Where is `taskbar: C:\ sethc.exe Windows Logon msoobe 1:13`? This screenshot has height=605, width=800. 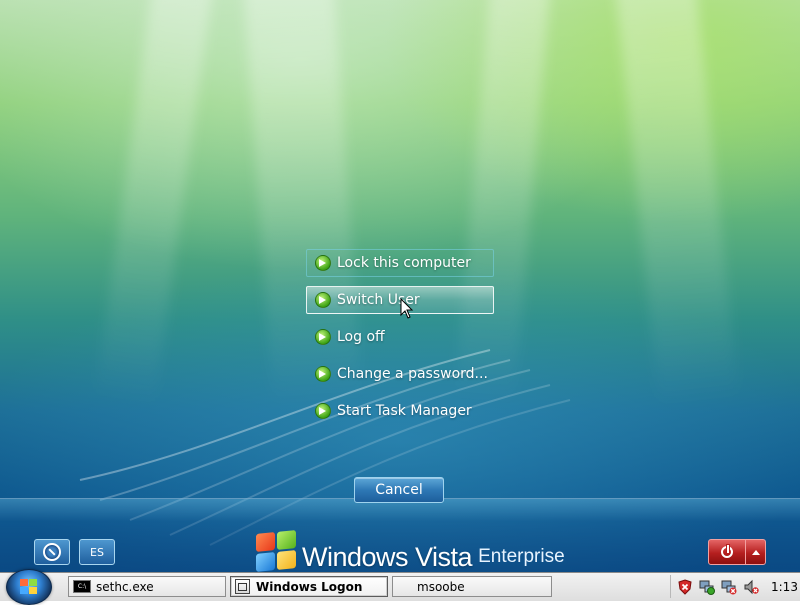
taskbar: C:\ sethc.exe Windows Logon msoobe 1:13 is located at coordinates (400, 587).